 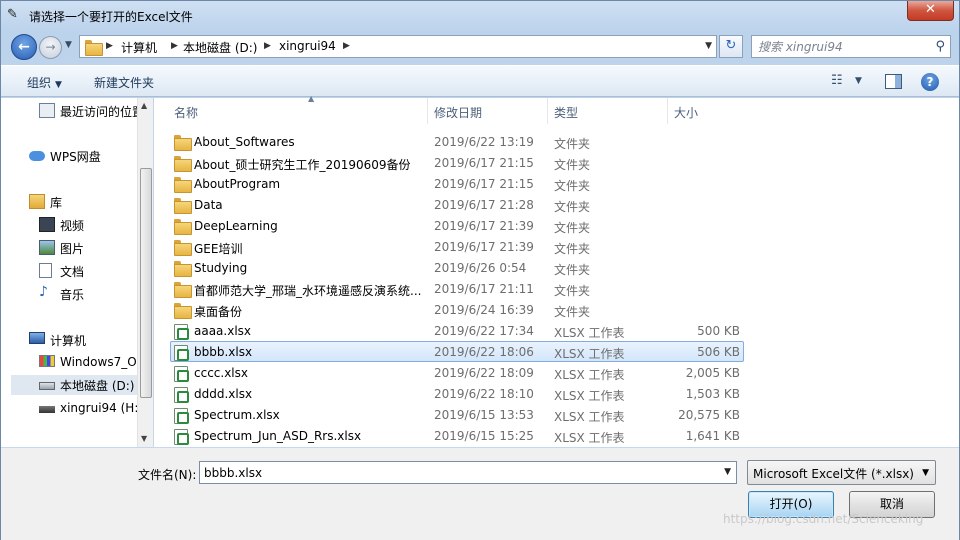 What do you see at coordinates (457, 141) in the screenshot?
I see `file-row: About_Softwares 2019/6/22 13:19 文件夹` at bounding box center [457, 141].